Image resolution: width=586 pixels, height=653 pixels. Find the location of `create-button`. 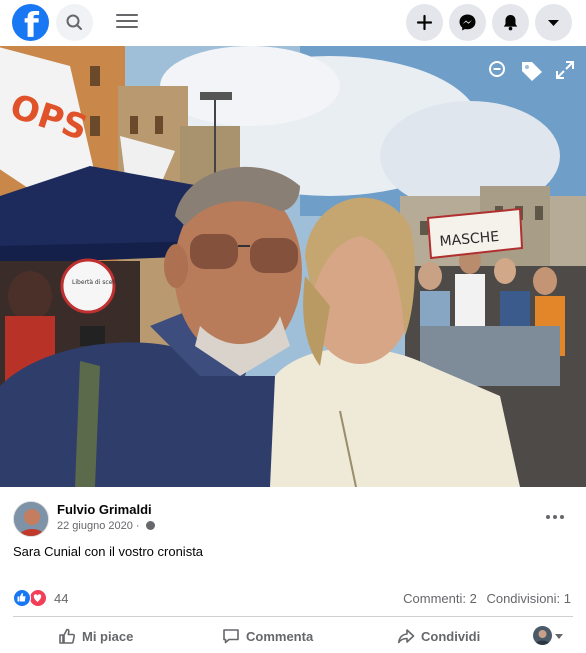

create-button is located at coordinates (424, 22).